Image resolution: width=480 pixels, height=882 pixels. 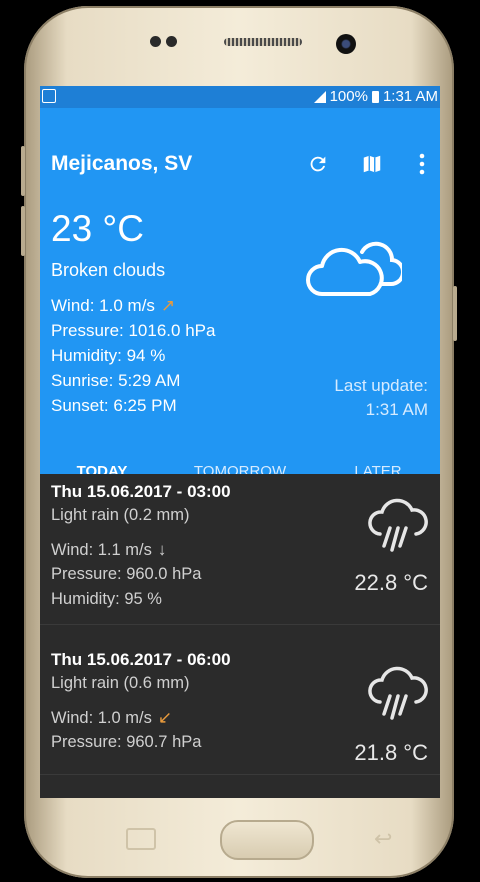 What do you see at coordinates (97, 228) in the screenshot?
I see `current-temperature: 23 °C` at bounding box center [97, 228].